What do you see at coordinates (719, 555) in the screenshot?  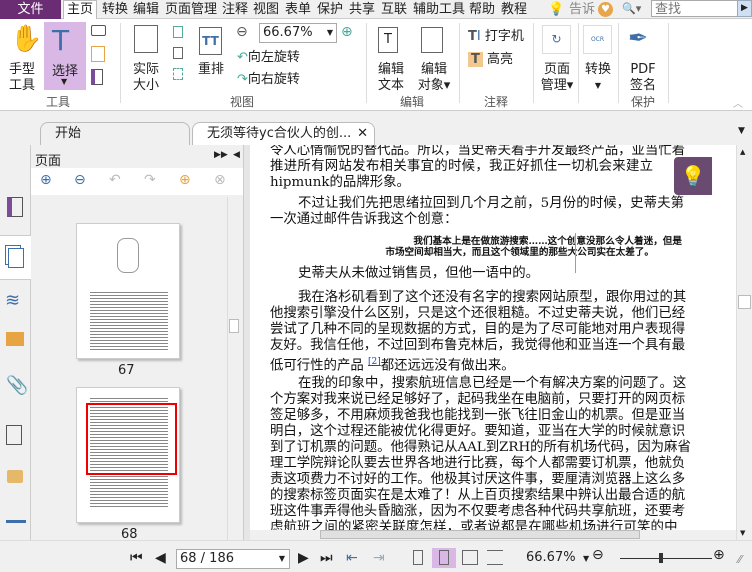 I see `zoom-in-button: ⊕` at bounding box center [719, 555].